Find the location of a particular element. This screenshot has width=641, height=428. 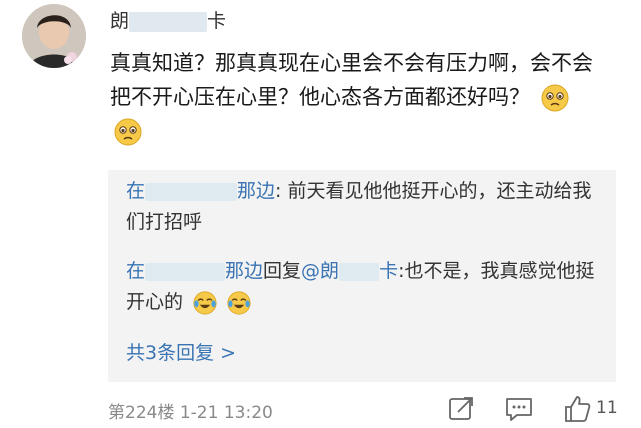

share-icon is located at coordinates (461, 409).